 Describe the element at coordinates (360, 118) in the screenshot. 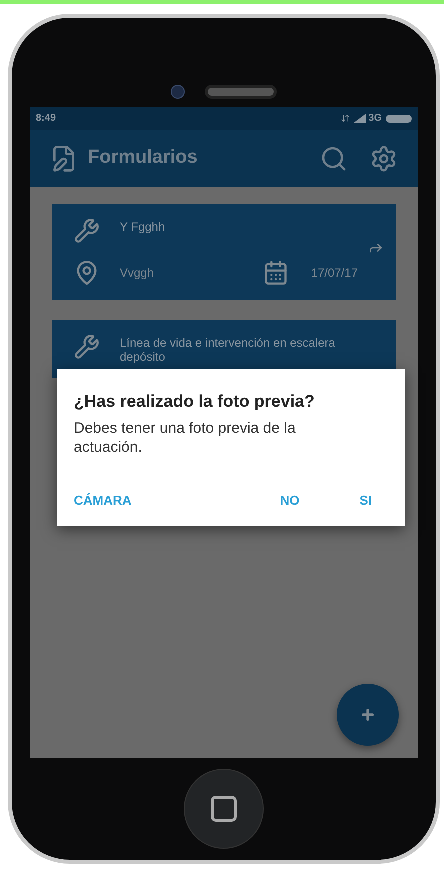

I see `signal-icon` at that location.